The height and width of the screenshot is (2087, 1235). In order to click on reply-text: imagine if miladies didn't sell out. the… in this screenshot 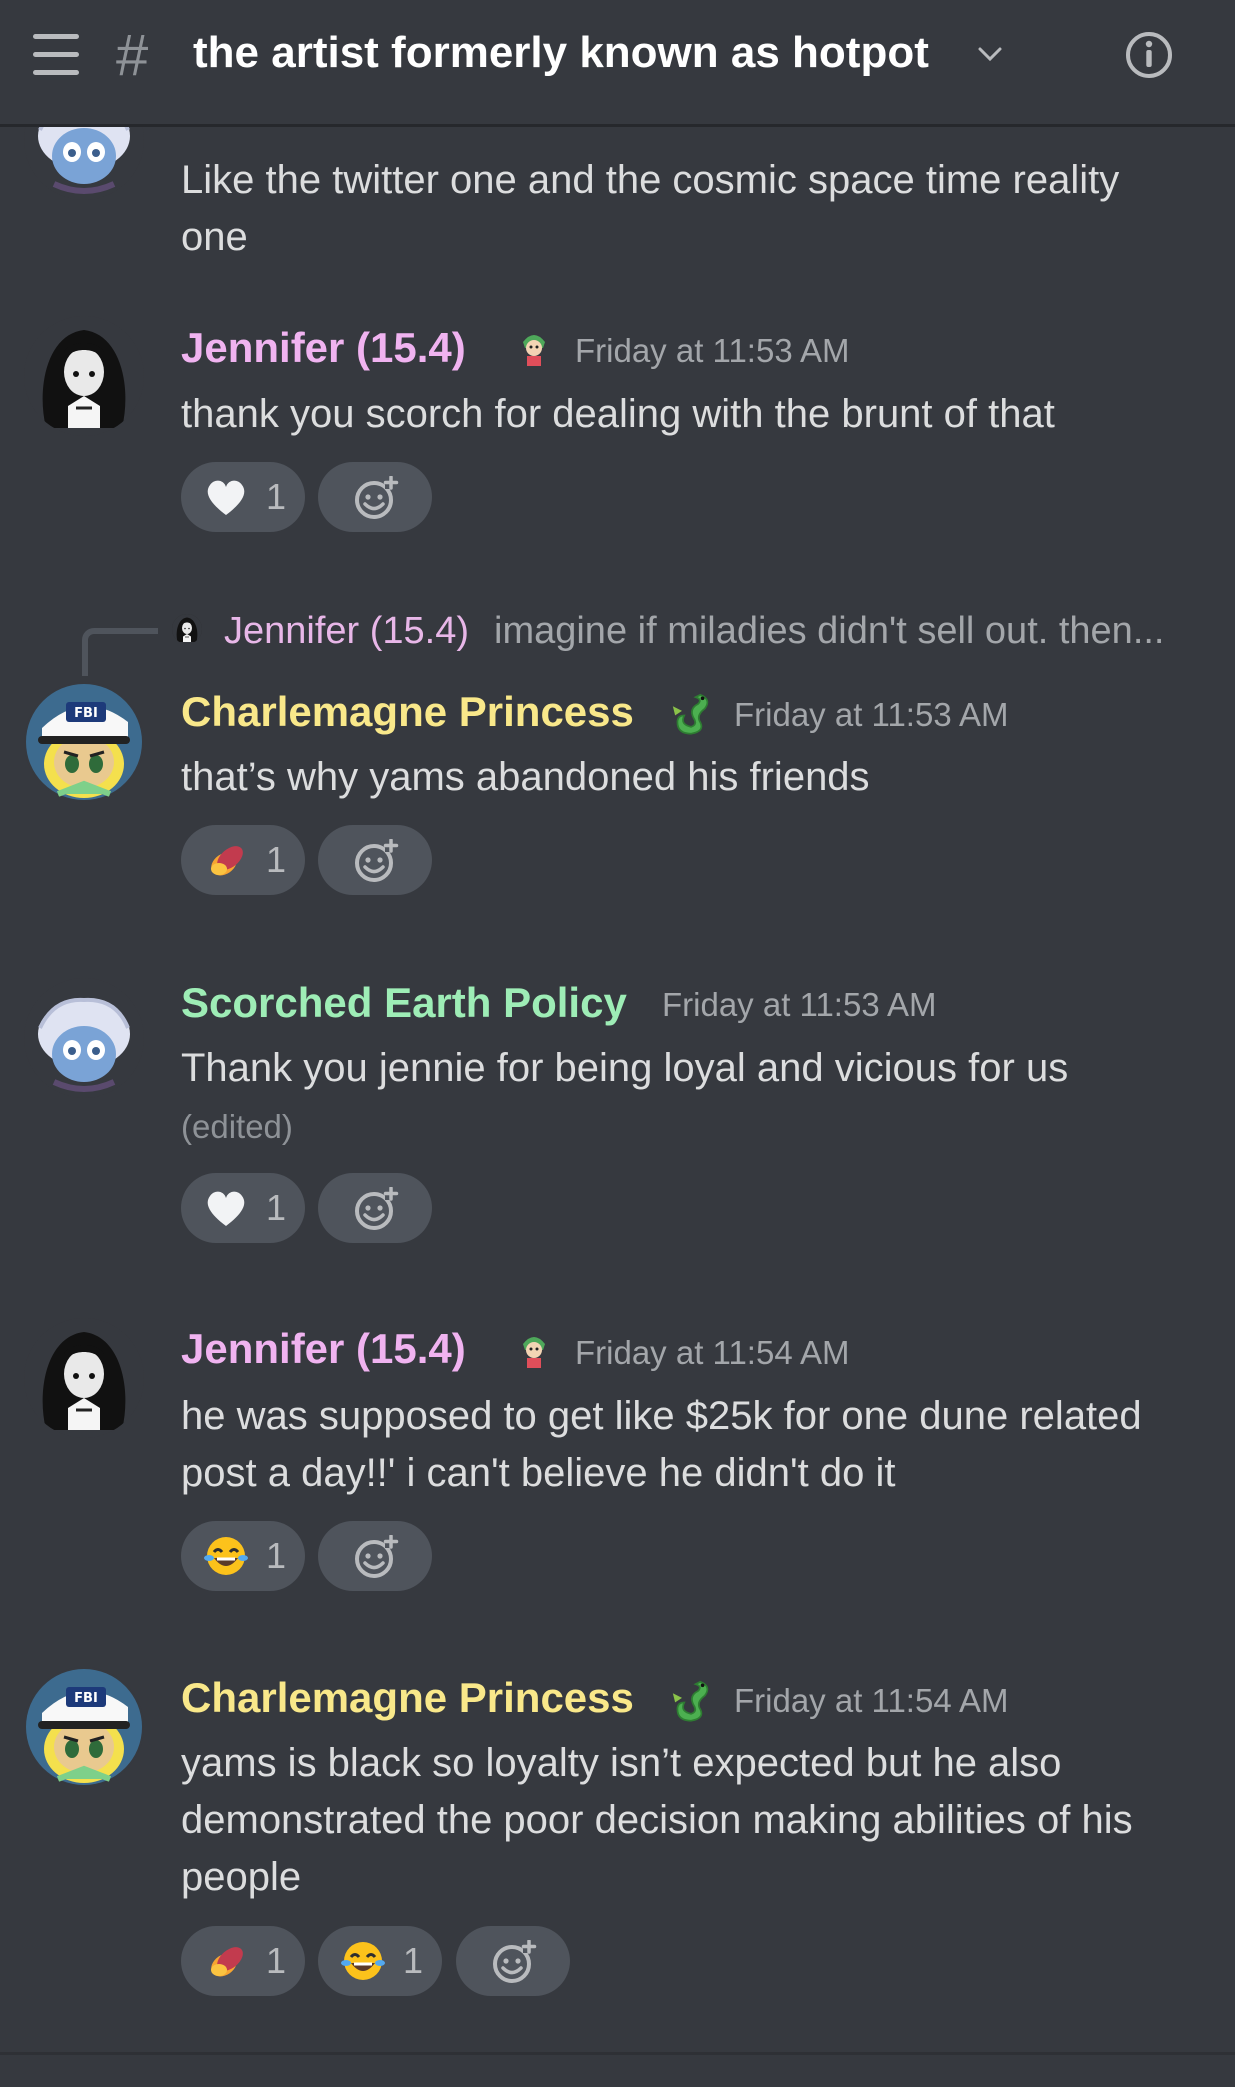, I will do `click(829, 631)`.